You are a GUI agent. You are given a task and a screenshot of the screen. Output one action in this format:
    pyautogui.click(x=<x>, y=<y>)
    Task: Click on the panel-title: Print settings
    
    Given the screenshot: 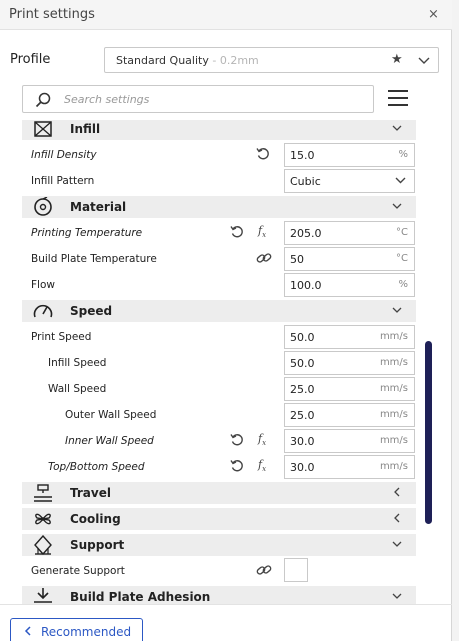 What is the action you would take?
    pyautogui.click(x=52, y=14)
    